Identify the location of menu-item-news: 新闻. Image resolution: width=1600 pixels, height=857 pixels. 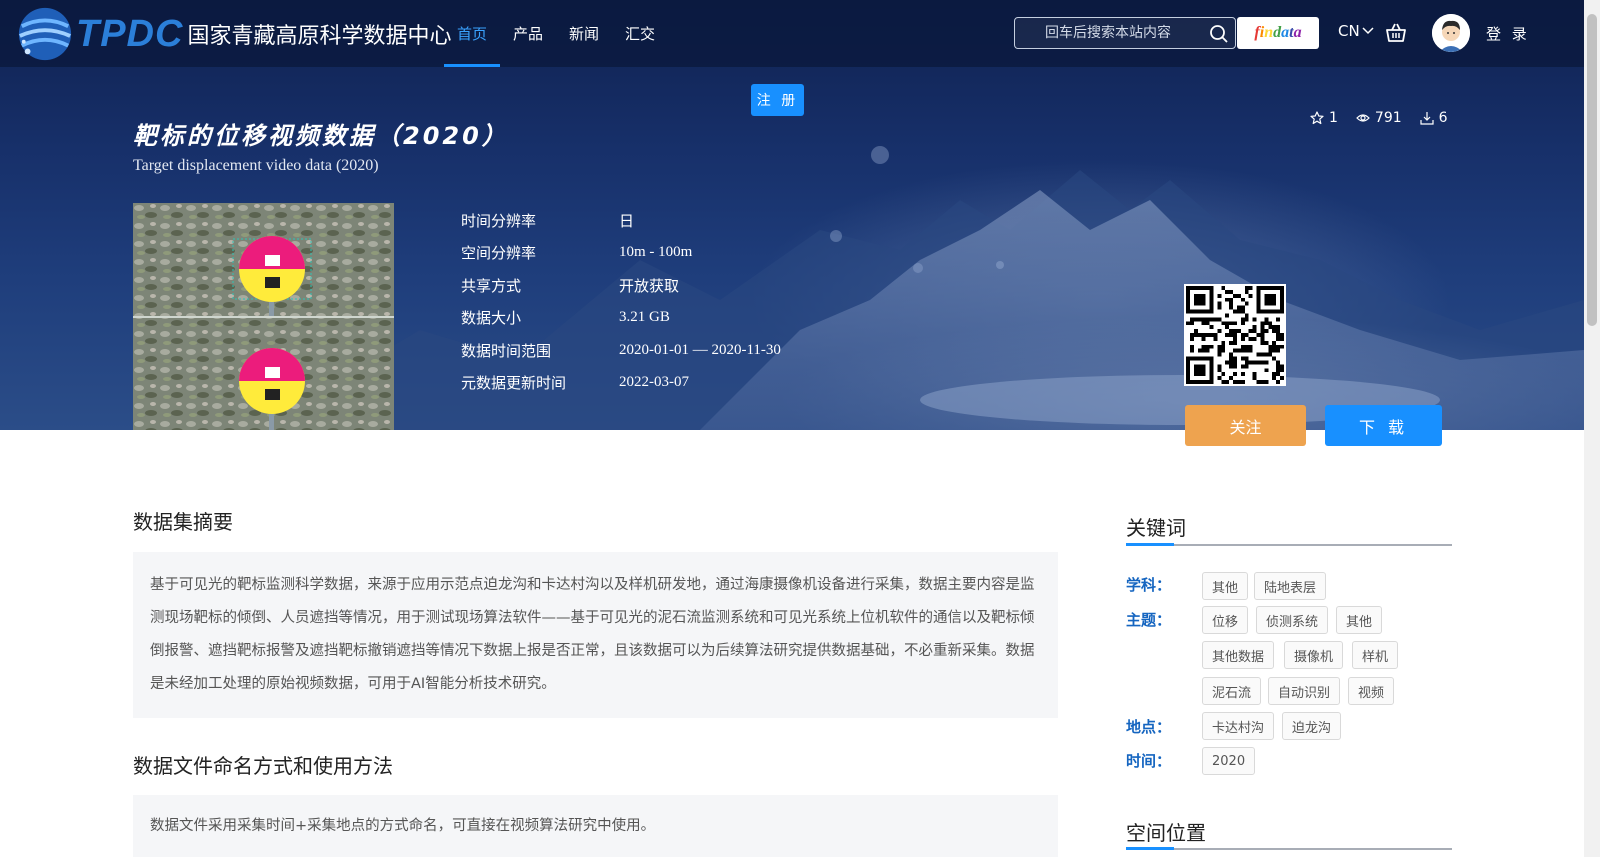
(584, 33).